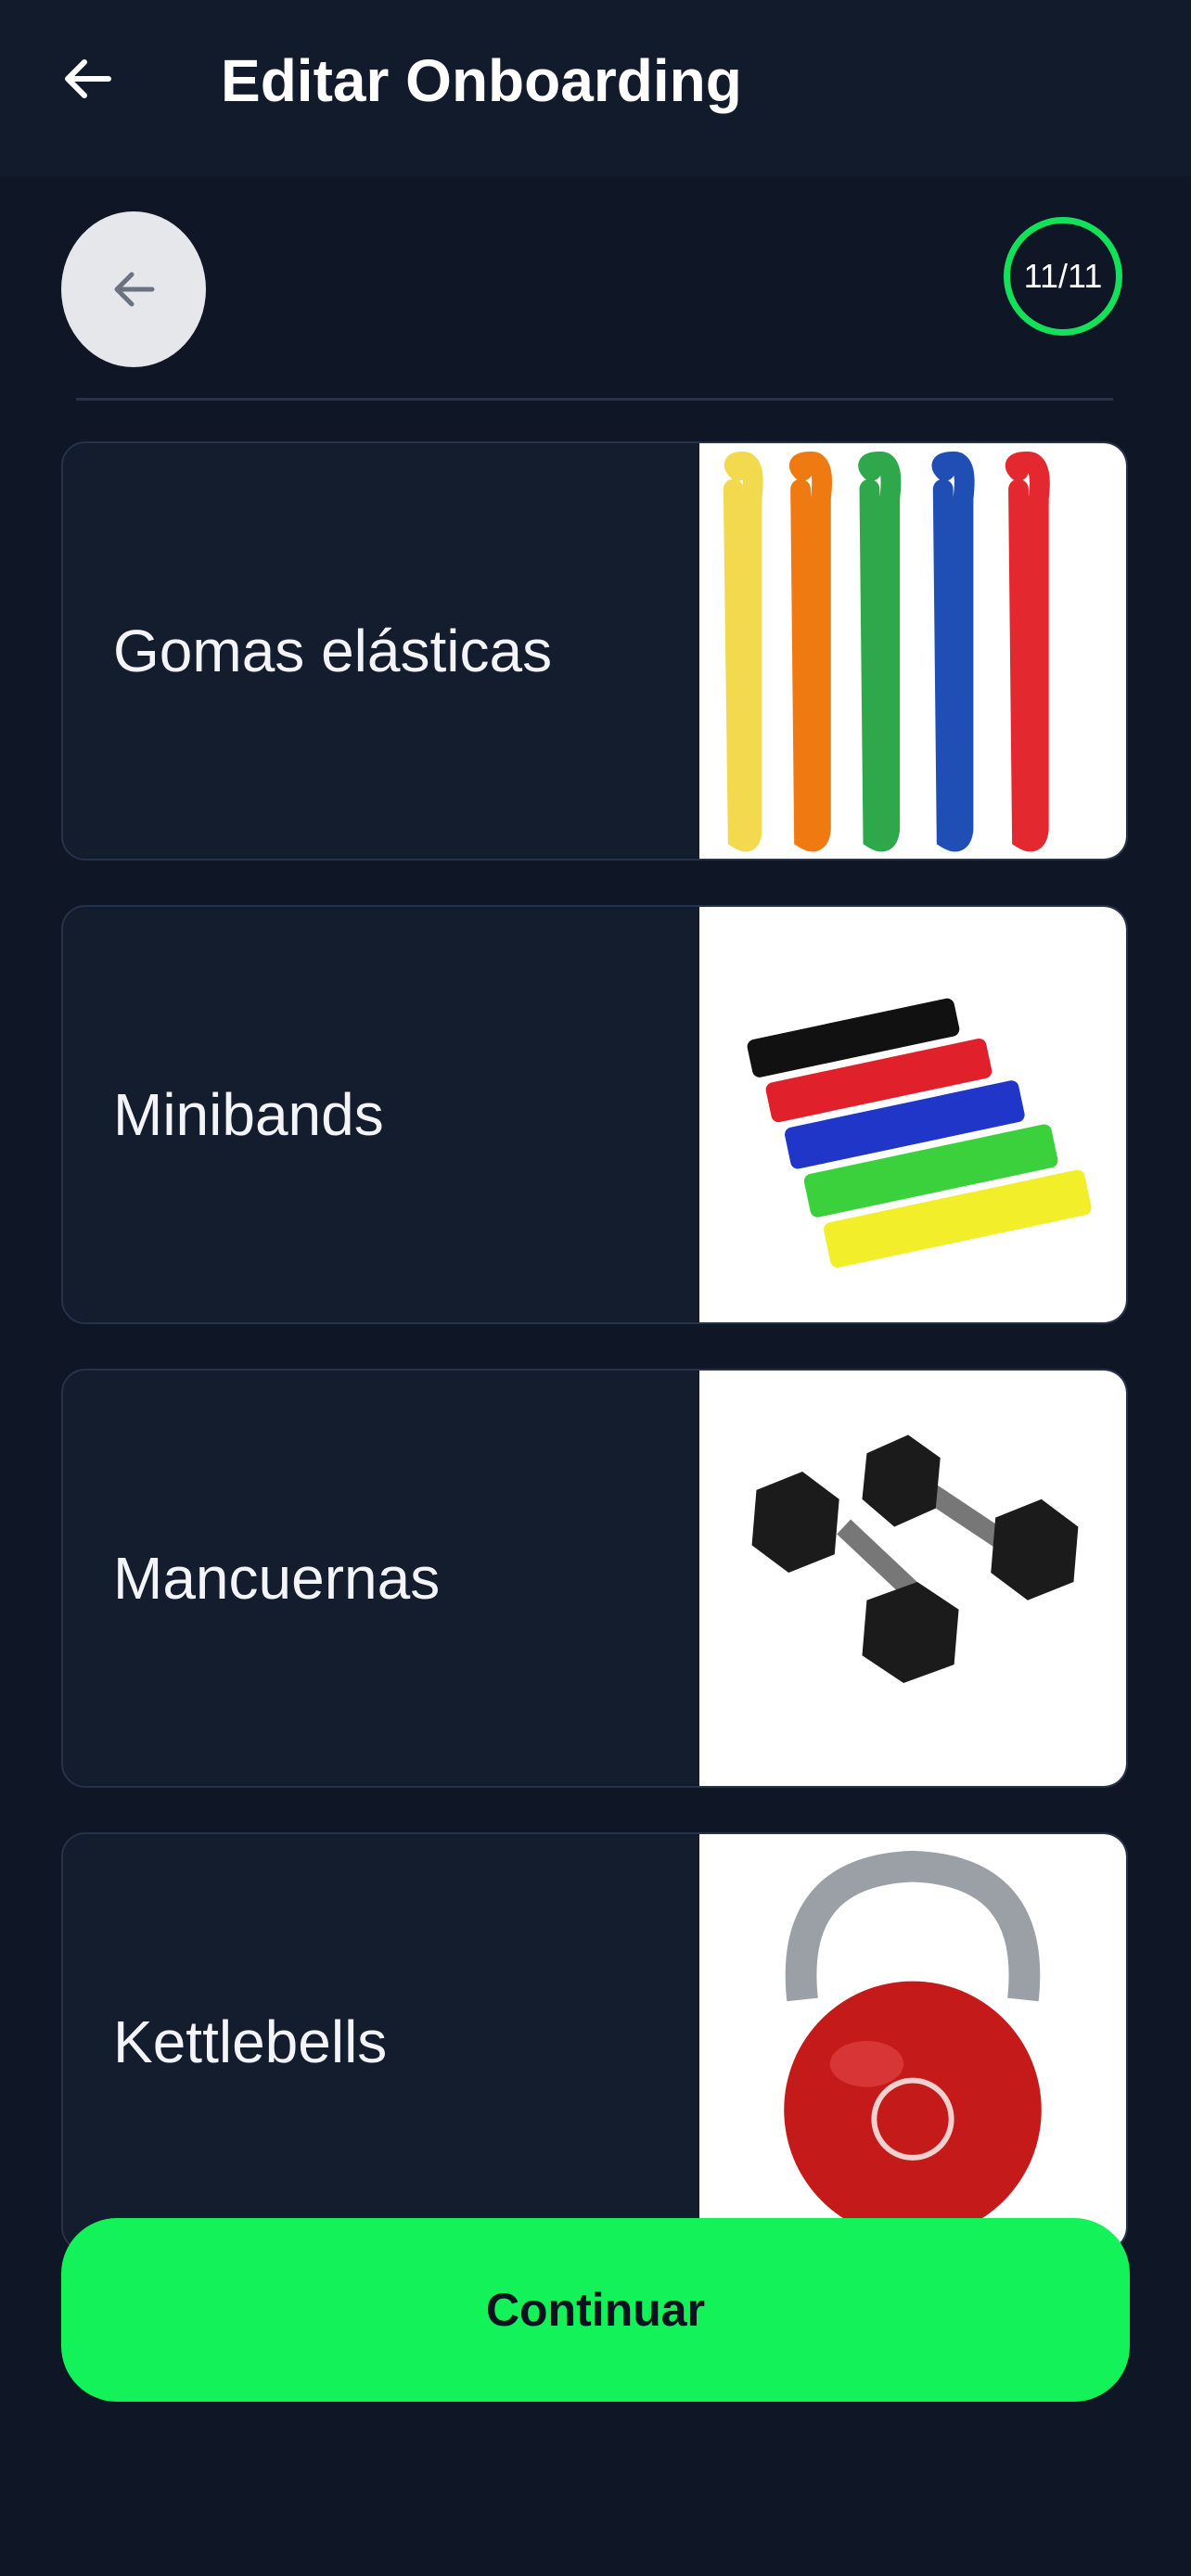  I want to click on option-card-kettlebells: Kettlebells, so click(594, 2042).